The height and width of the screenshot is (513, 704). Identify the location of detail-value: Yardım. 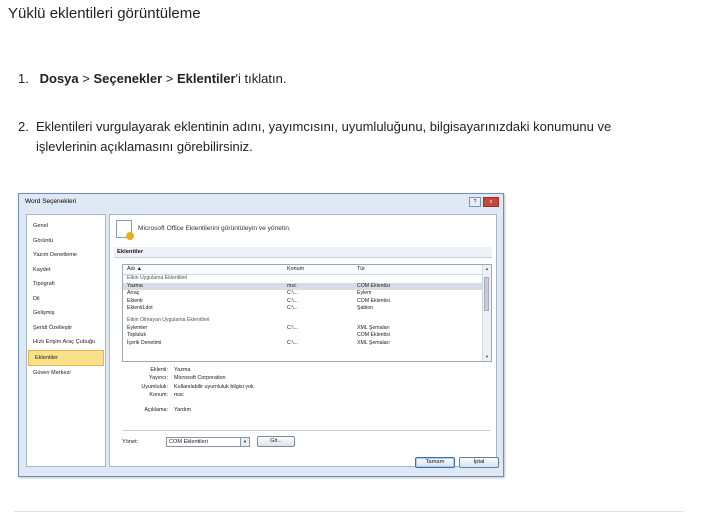
(182, 409).